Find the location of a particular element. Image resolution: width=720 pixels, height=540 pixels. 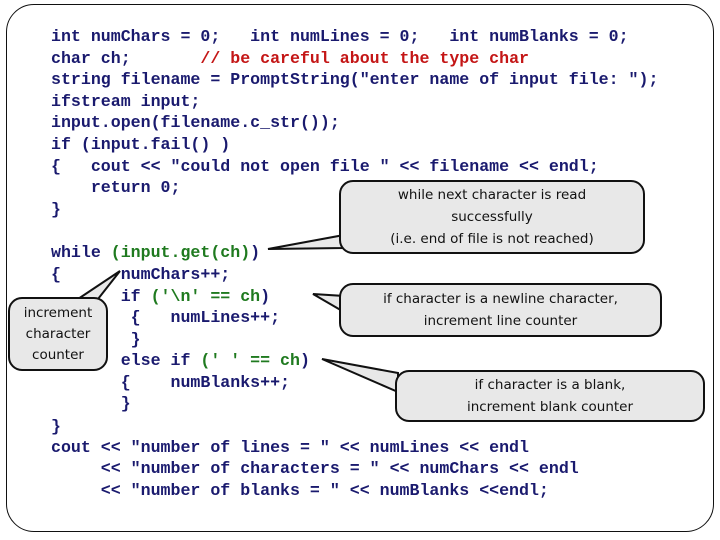

callout-line: if character is a newline character, is located at coordinates (500, 299).